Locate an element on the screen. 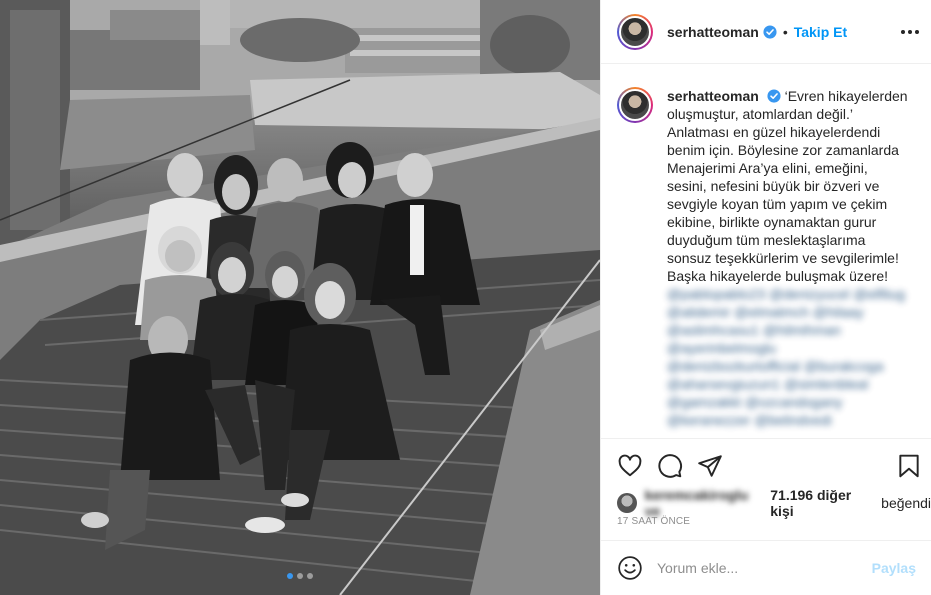 The width and height of the screenshot is (931, 595). liker-name: keremcakiroglu ve is located at coordinates (706, 503).